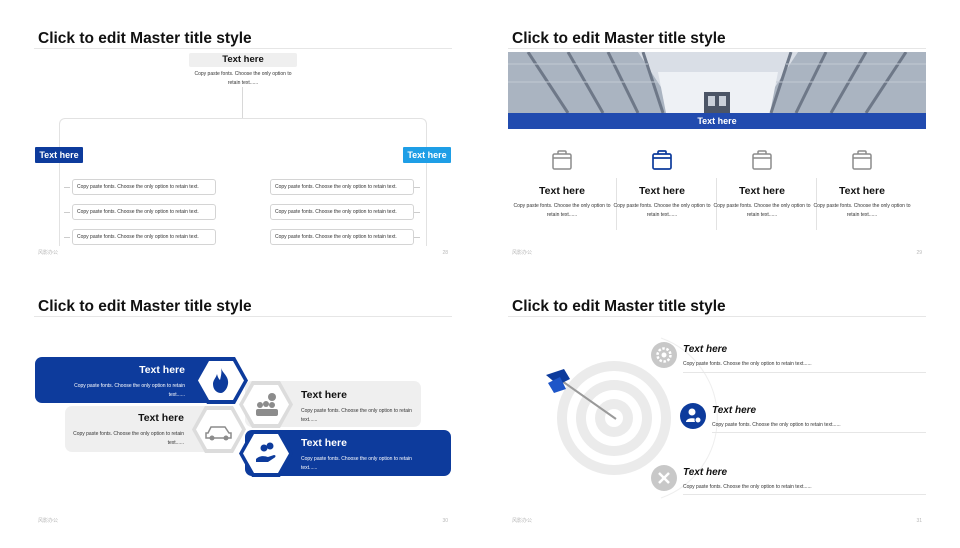  What do you see at coordinates (445, 253) in the screenshot?
I see `page-number: 28` at bounding box center [445, 253].